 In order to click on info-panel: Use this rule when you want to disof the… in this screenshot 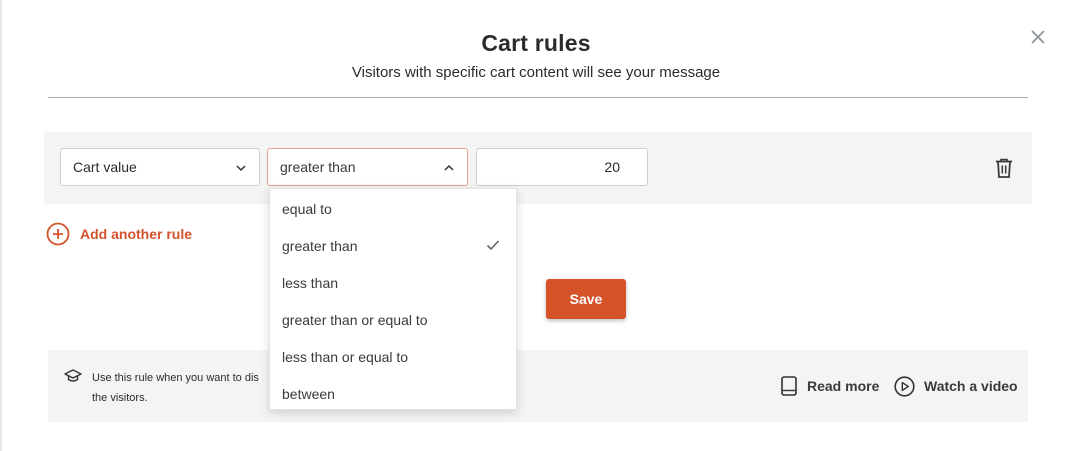, I will do `click(538, 386)`.